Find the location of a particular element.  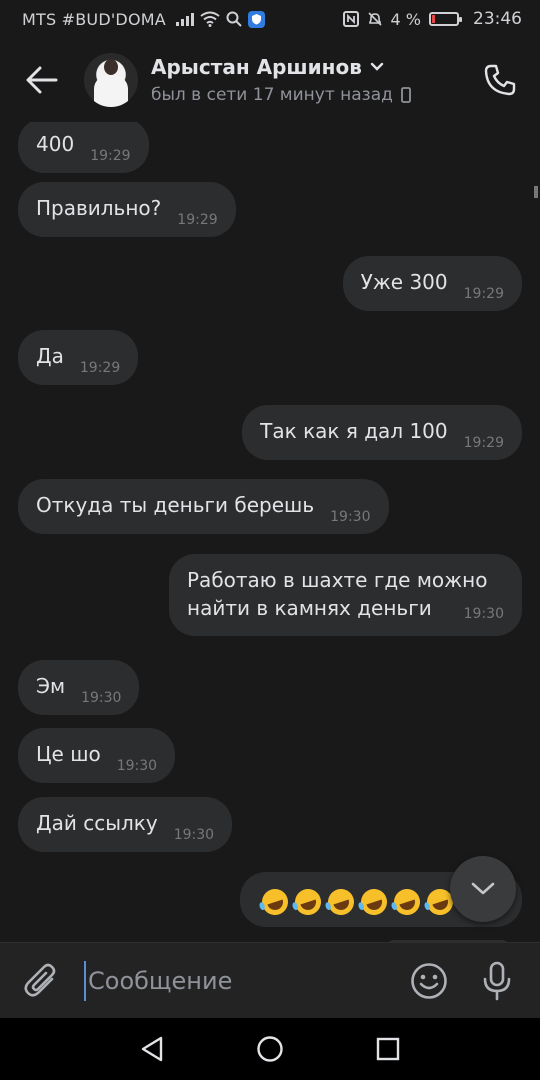

message-bubble: Правильно? 19:29 is located at coordinates (127, 209).